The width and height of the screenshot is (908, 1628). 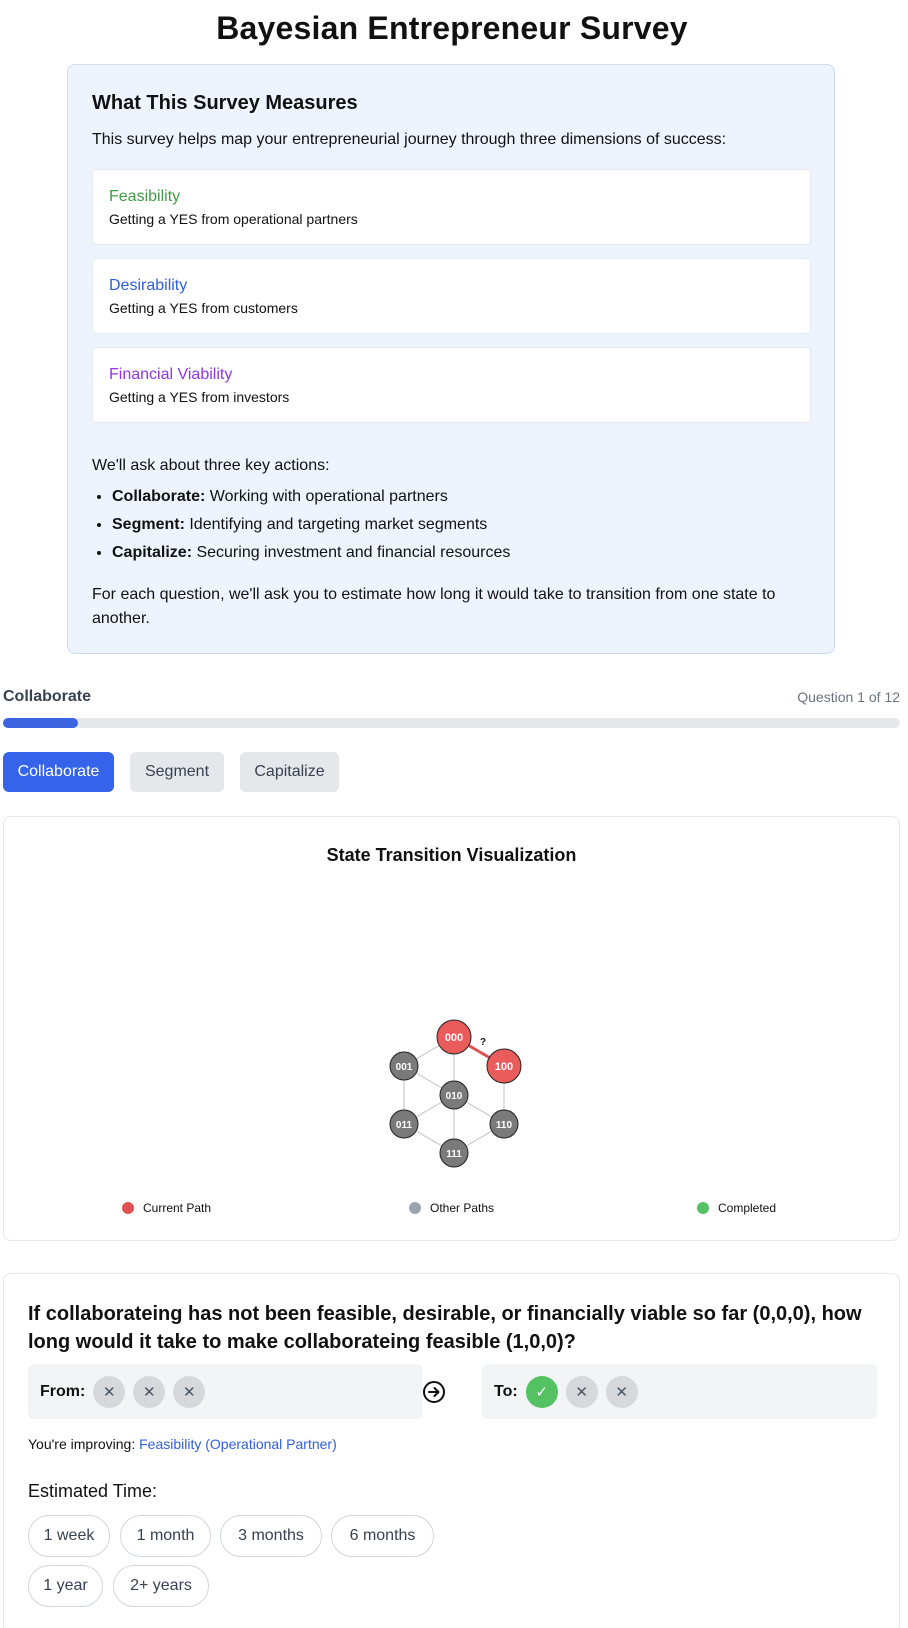 I want to click on edge-question-mark: ?, so click(x=483, y=1042).